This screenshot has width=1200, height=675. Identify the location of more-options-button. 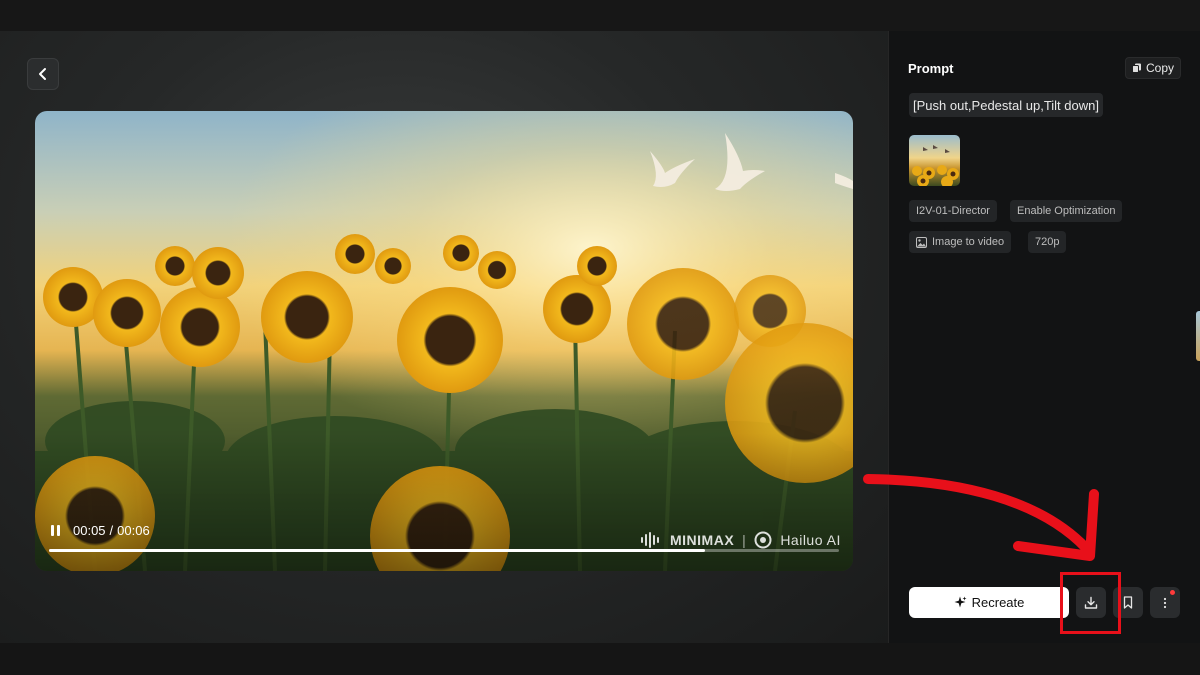
(1165, 602).